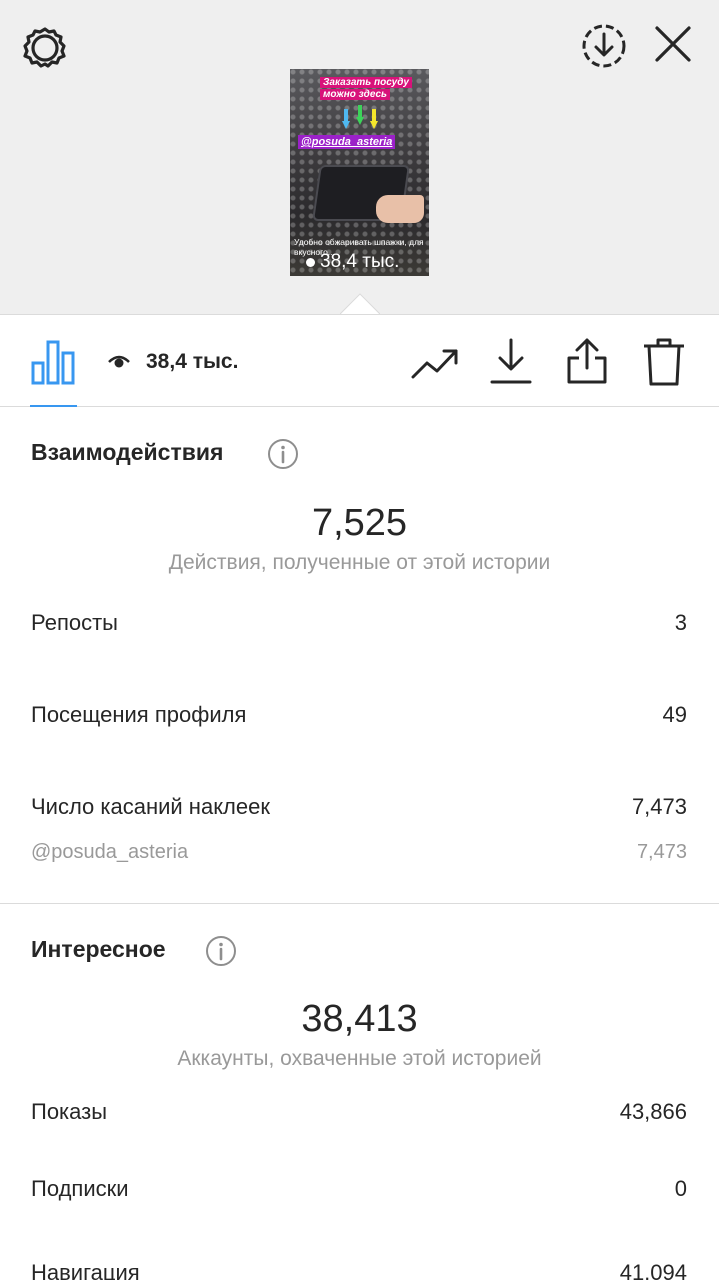 The width and height of the screenshot is (719, 1280). Describe the element at coordinates (150, 806) in the screenshot. I see `row-label-sticker-taps: Число касаний наклеек` at that location.